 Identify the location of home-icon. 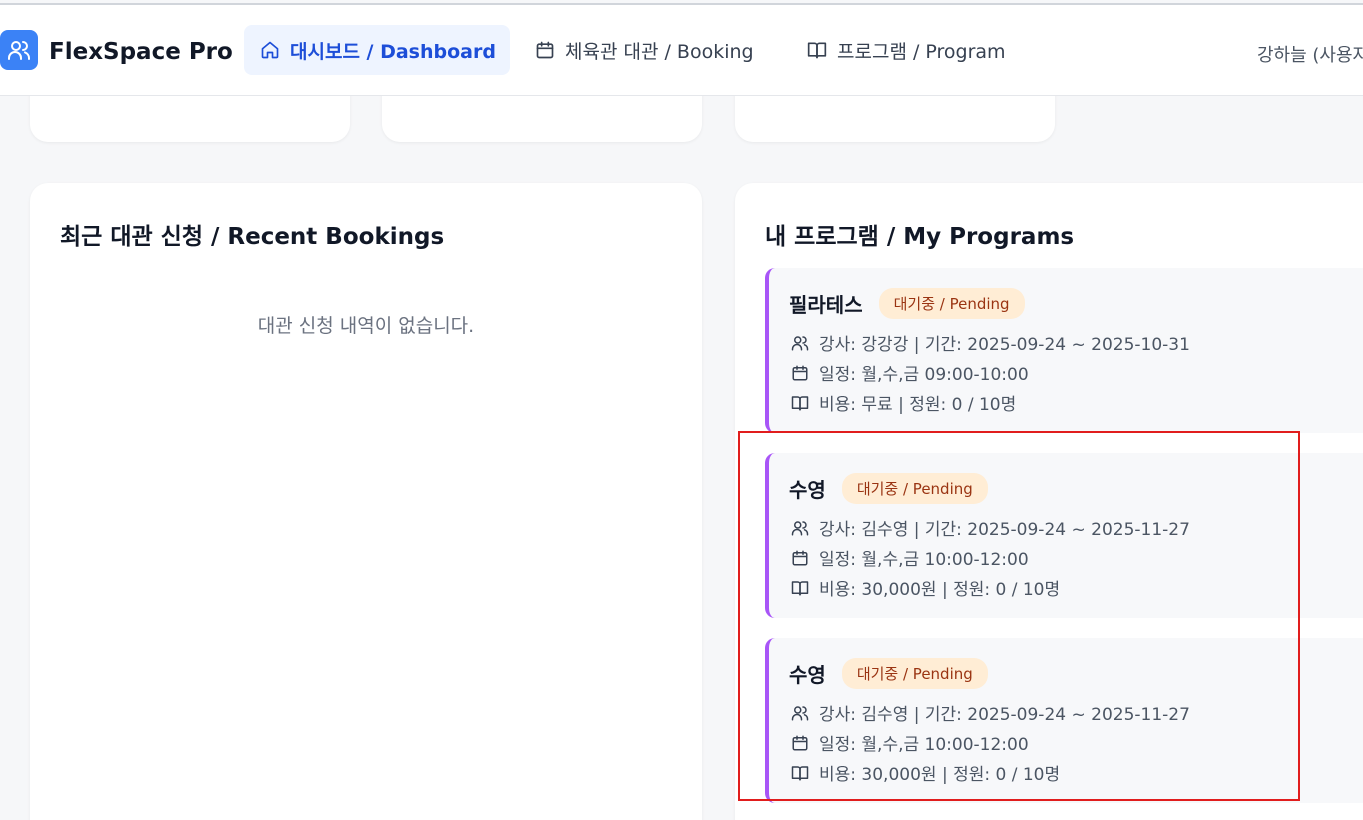
(270, 50).